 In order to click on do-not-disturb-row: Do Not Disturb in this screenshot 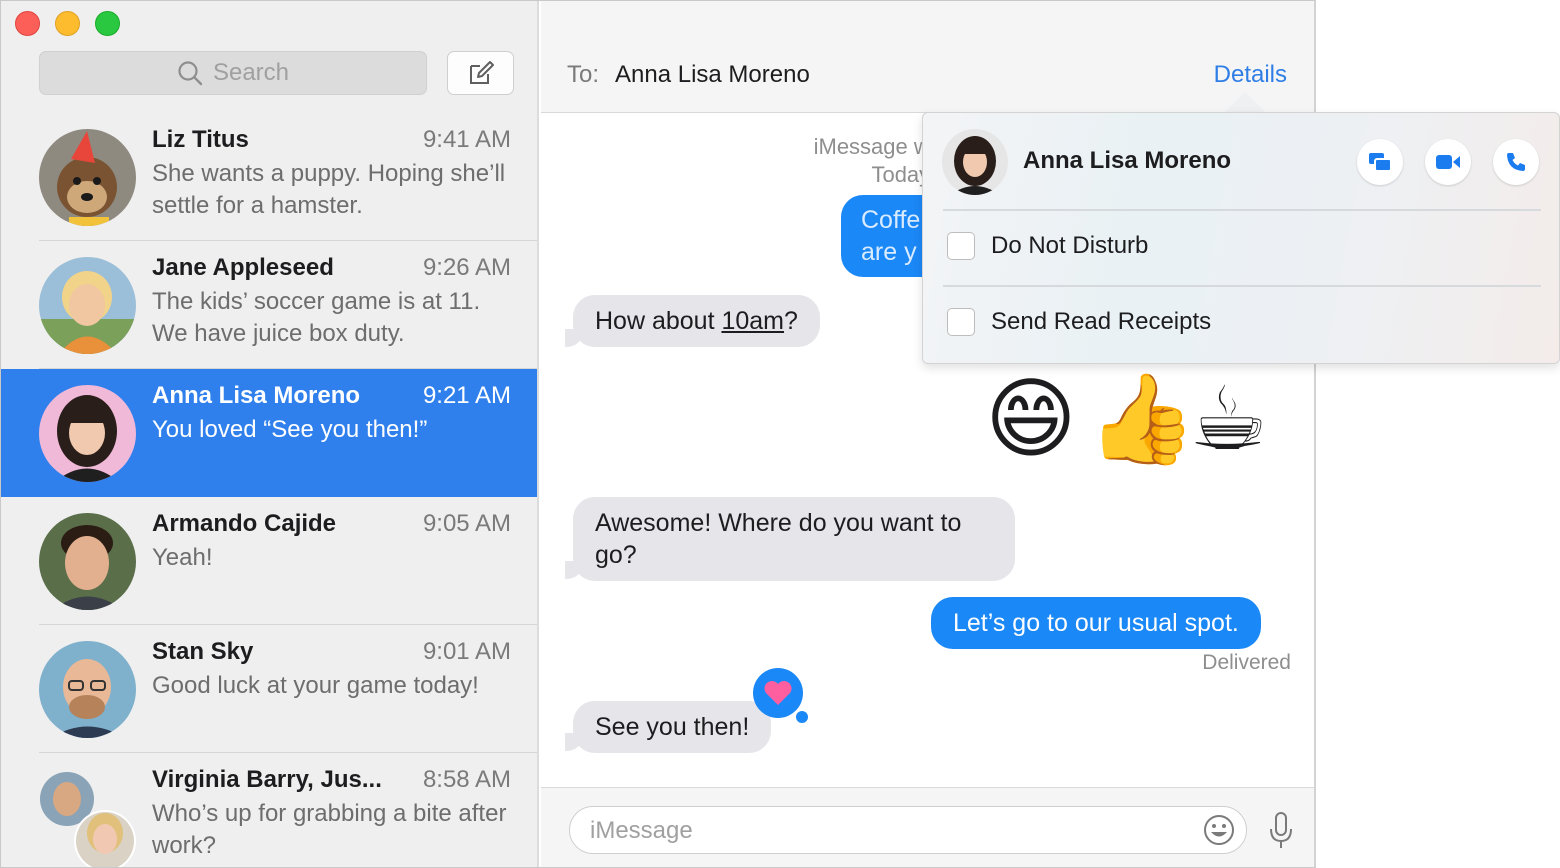, I will do `click(1047, 246)`.